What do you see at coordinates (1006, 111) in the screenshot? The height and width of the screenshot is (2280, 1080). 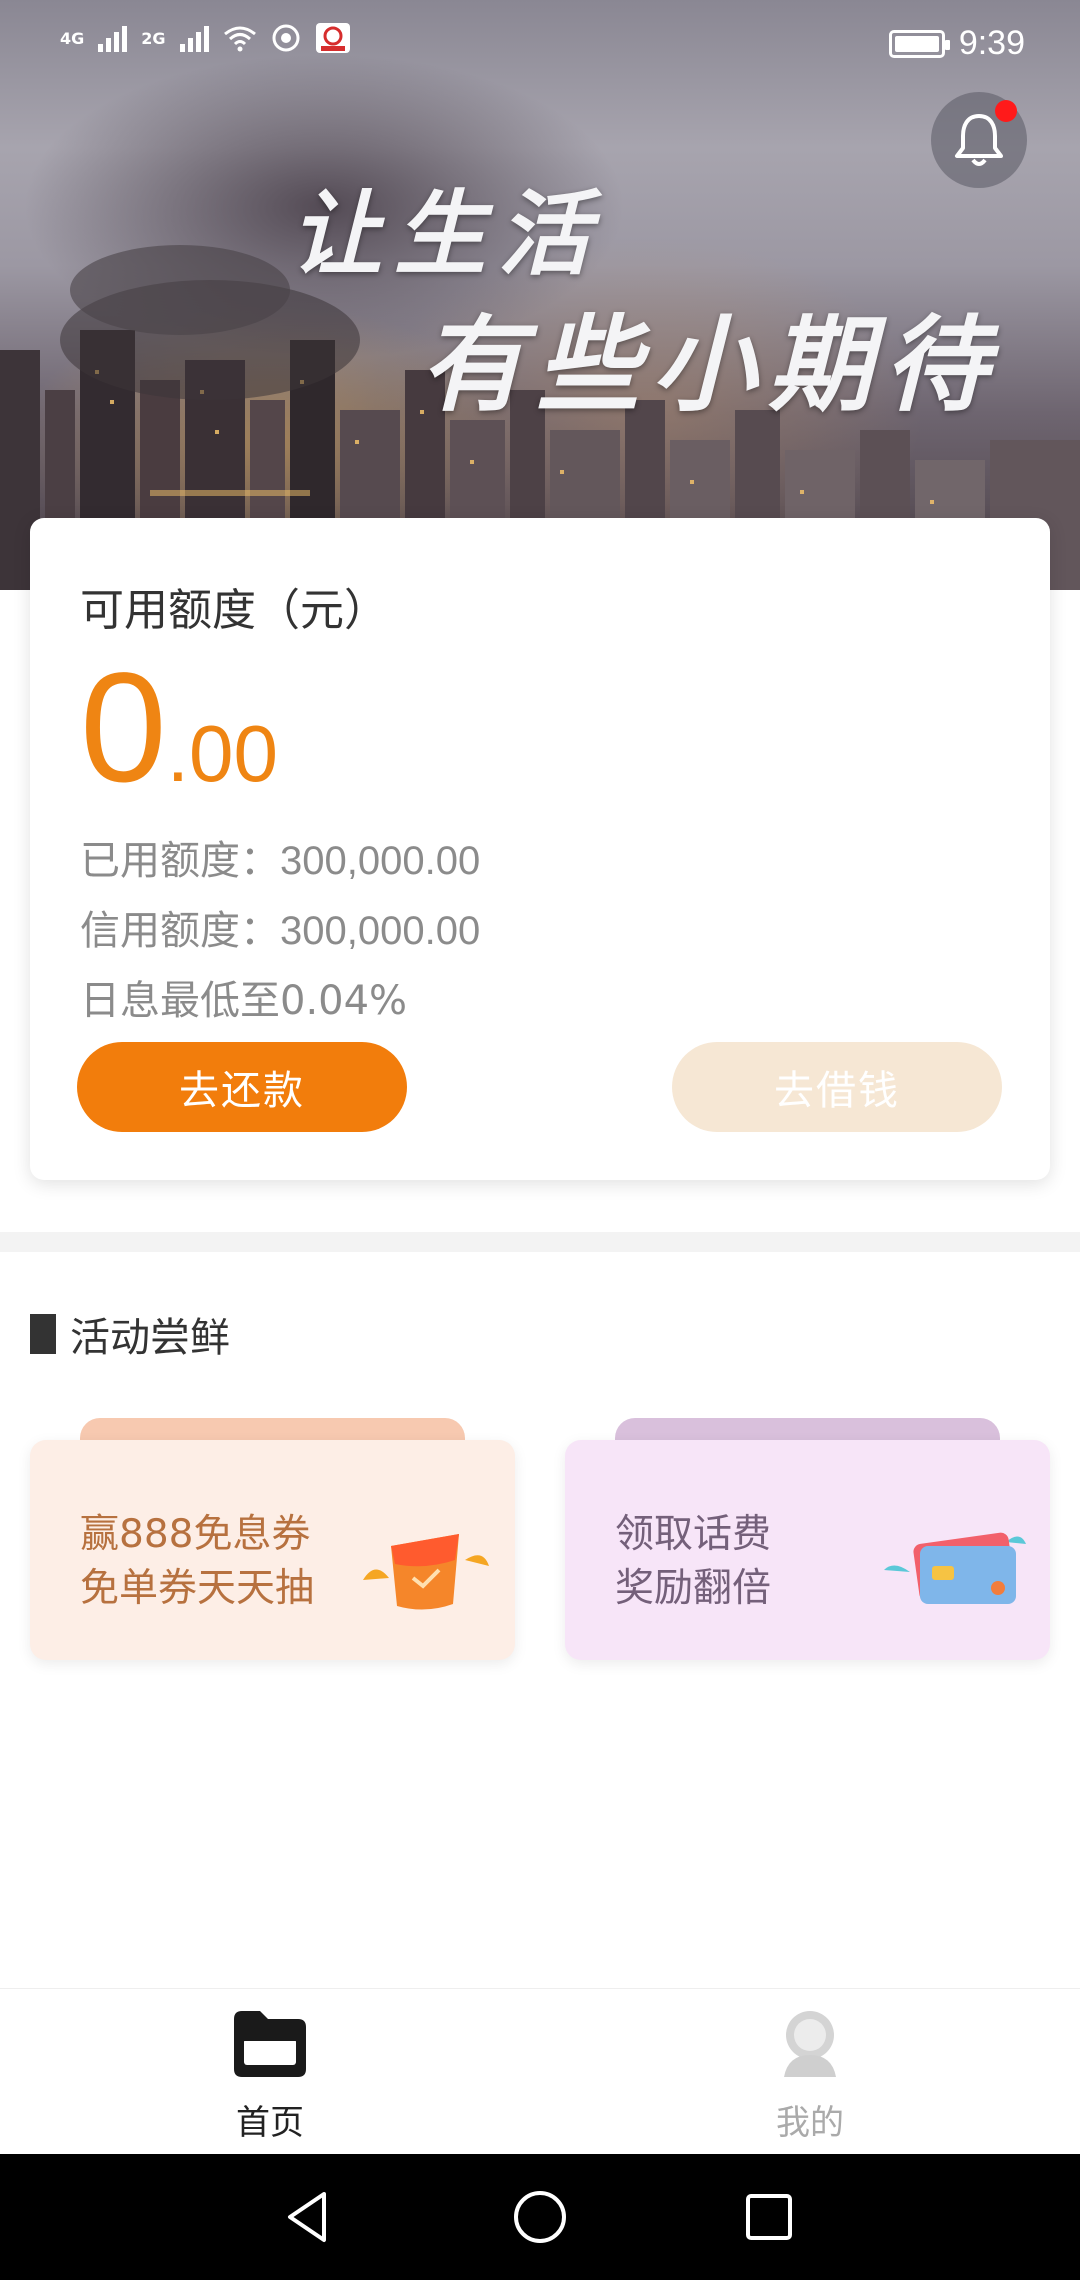 I see `unread-badge` at bounding box center [1006, 111].